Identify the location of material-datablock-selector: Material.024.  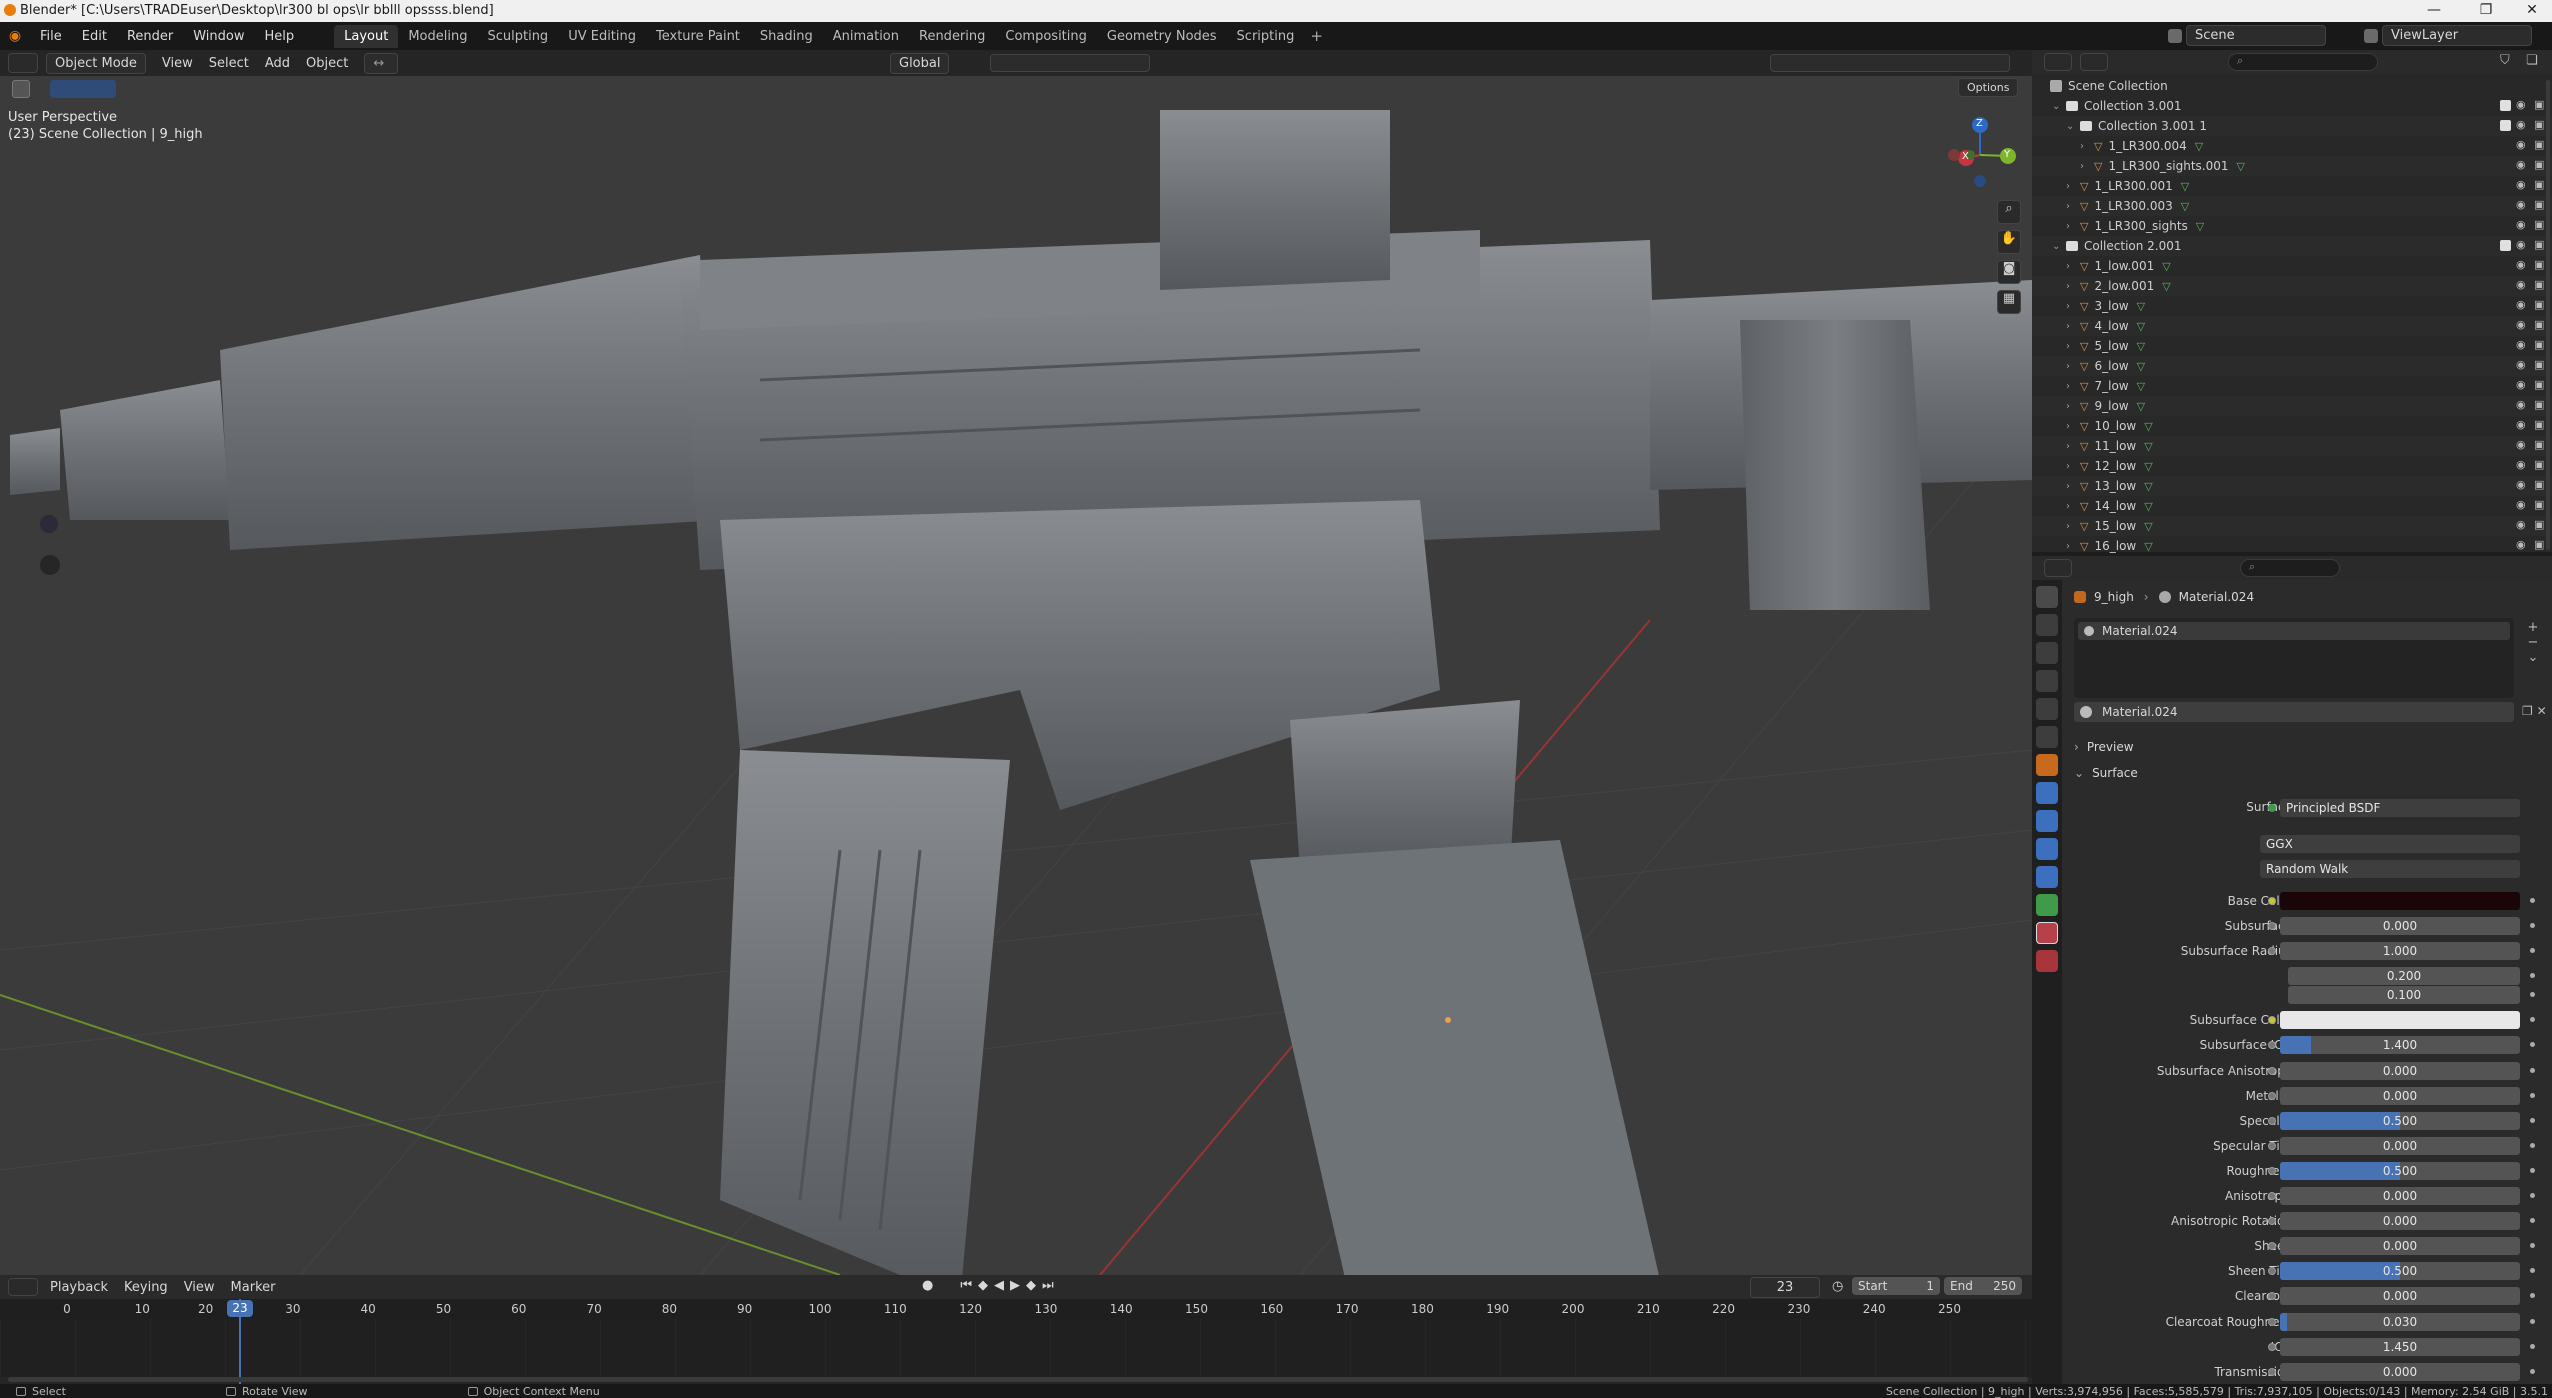
(2294, 712).